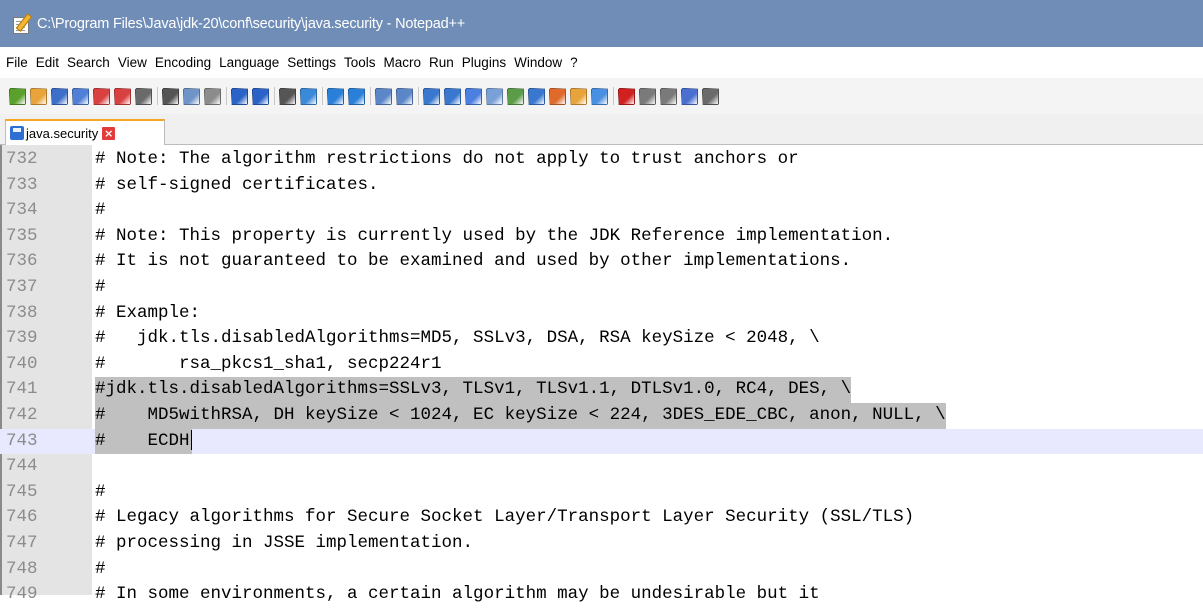 This screenshot has height=608, width=1203. Describe the element at coordinates (17, 96) in the screenshot. I see `new-file-icon` at that location.